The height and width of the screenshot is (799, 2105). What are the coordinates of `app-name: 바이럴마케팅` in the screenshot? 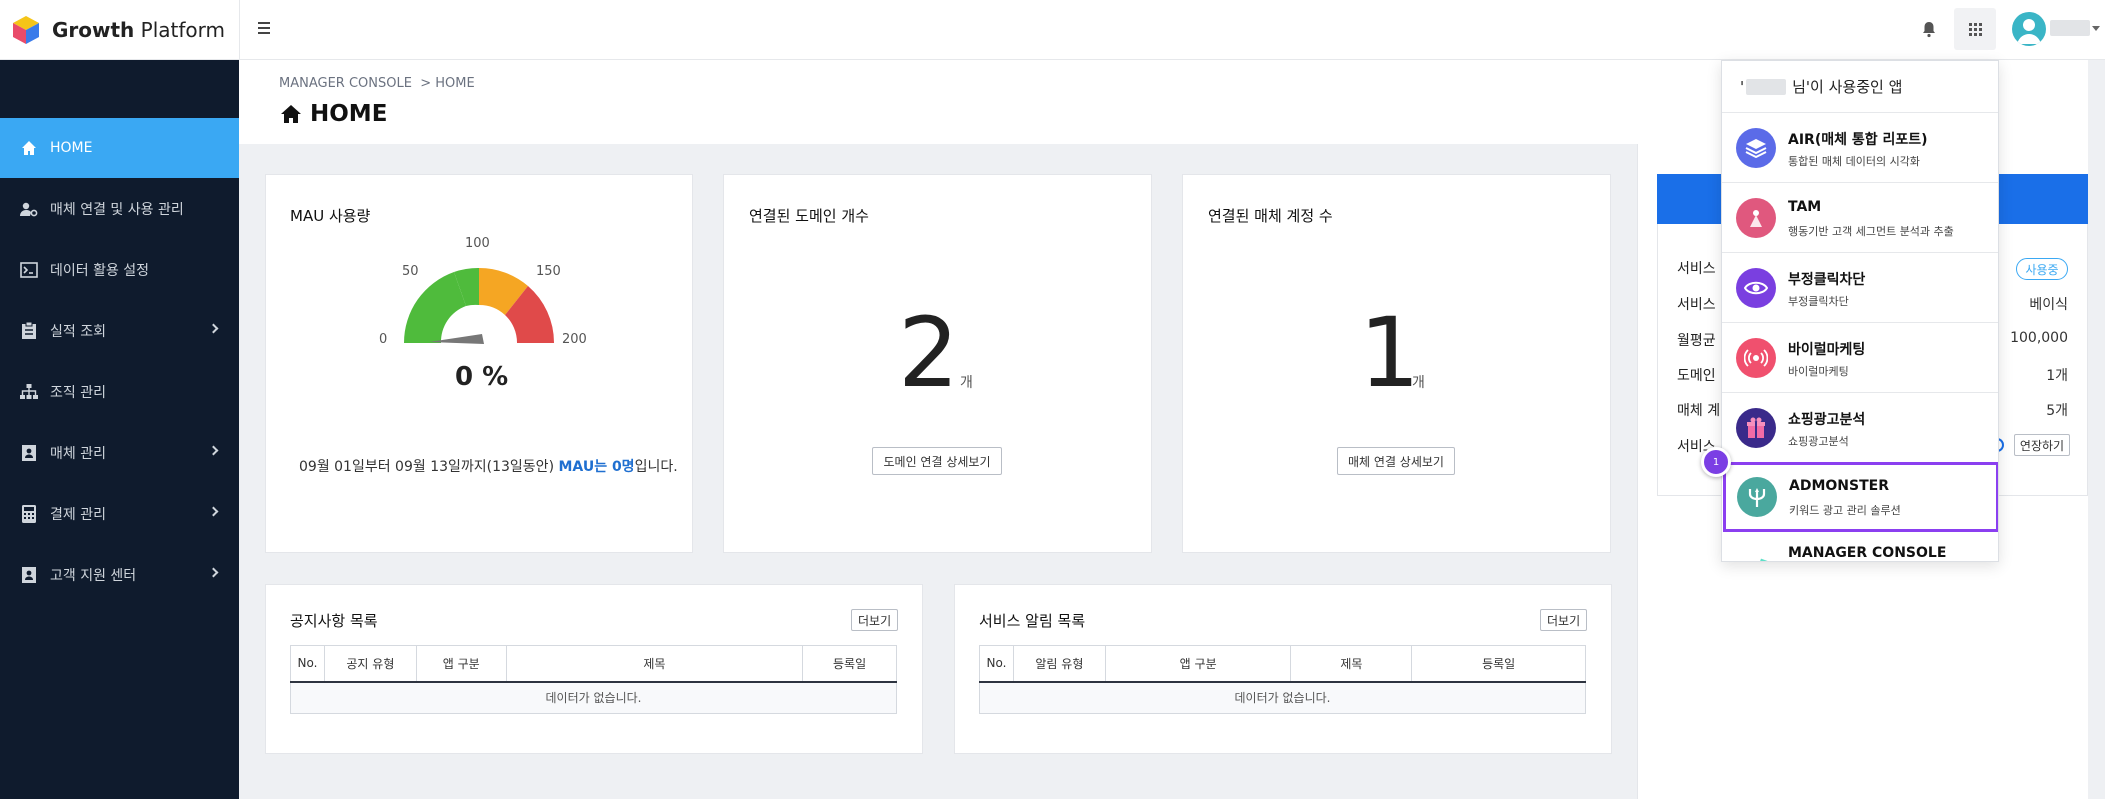 It's located at (1827, 350).